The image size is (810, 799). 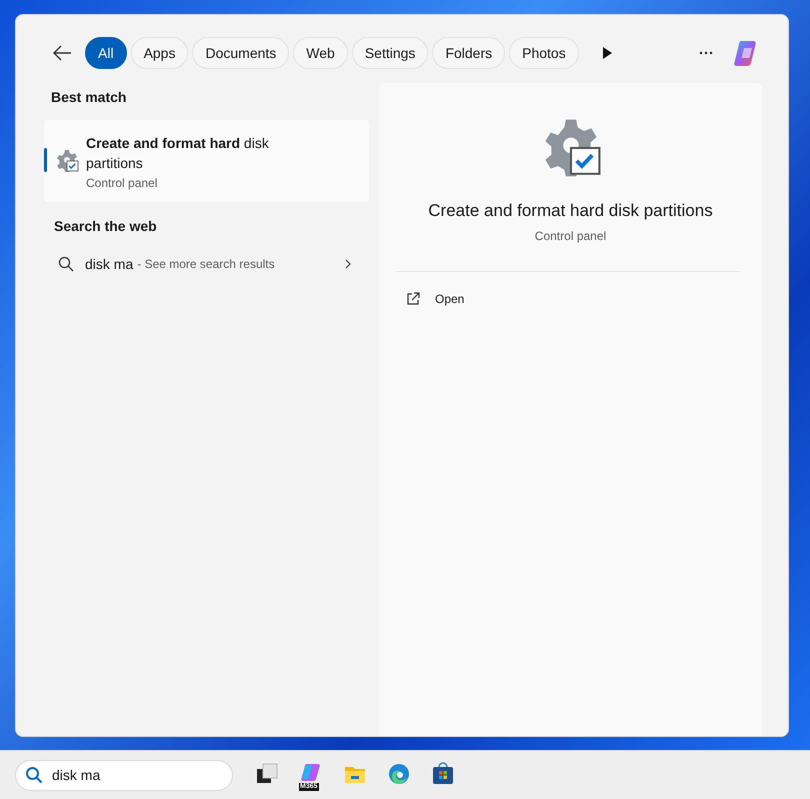 I want to click on section-heading: Best match, so click(x=89, y=97).